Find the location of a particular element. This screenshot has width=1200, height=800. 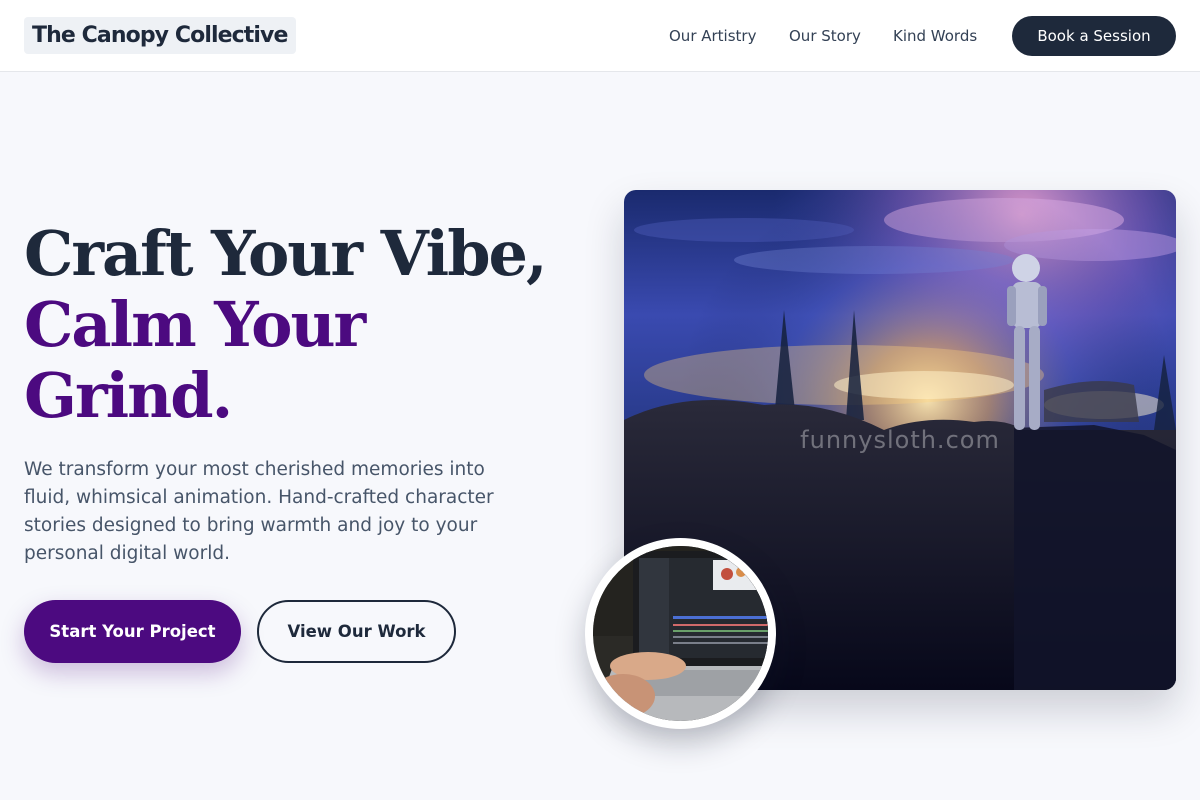

inset-image-frame is located at coordinates (680, 633).